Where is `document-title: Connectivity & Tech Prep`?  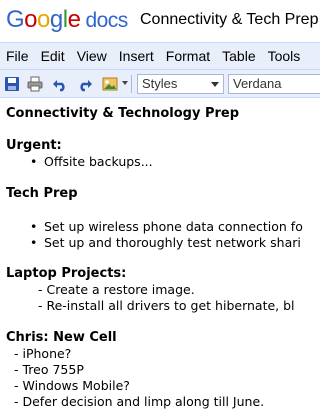 document-title: Connectivity & Tech Prep is located at coordinates (229, 20).